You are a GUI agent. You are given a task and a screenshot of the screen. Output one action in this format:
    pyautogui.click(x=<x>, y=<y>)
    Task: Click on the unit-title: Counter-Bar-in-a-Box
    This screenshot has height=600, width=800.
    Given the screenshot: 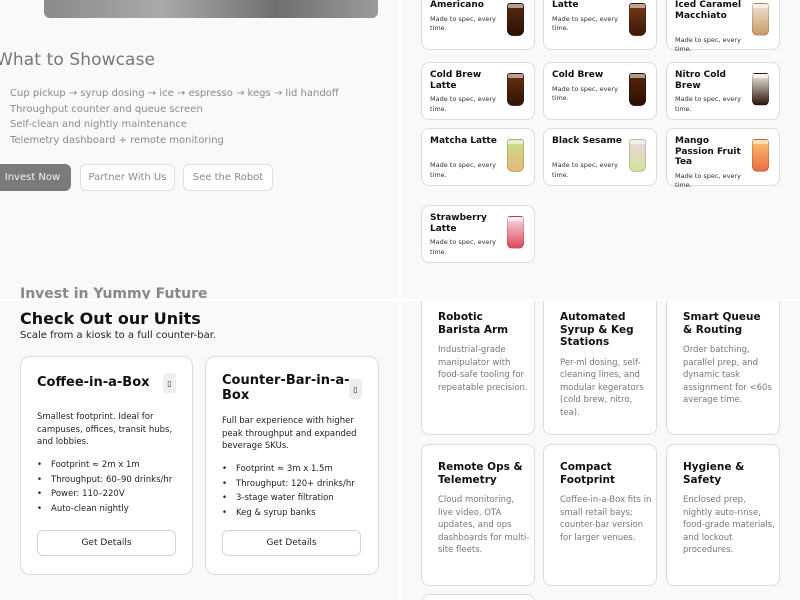 What is the action you would take?
    pyautogui.click(x=286, y=388)
    